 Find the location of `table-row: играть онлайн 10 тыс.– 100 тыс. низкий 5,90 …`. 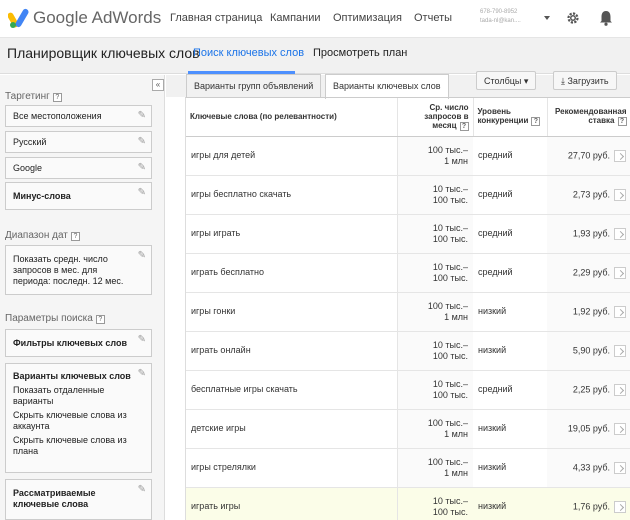

table-row: играть онлайн 10 тыс.– 100 тыс. низкий 5,90 … is located at coordinates (408, 351).